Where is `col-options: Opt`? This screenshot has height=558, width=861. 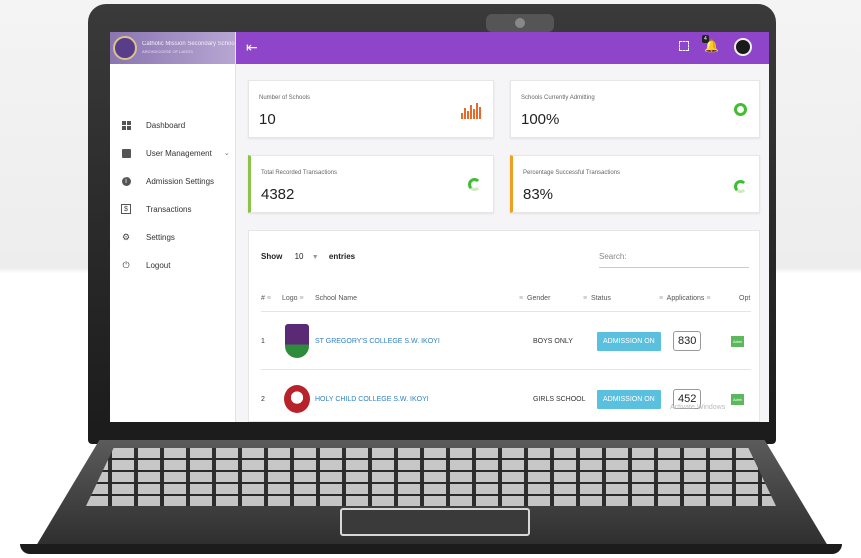
col-options: Opt is located at coordinates (744, 298).